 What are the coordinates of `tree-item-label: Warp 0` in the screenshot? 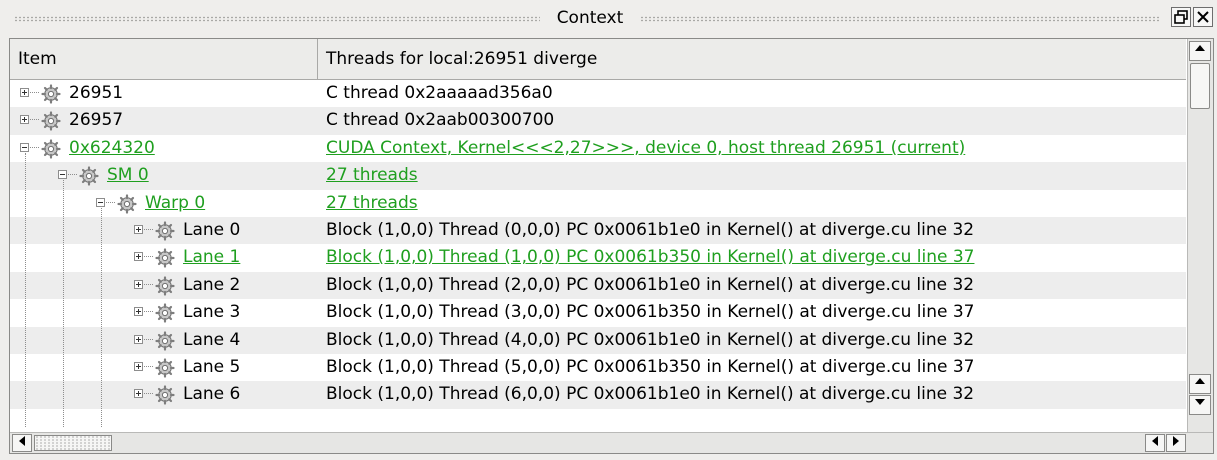 It's located at (175, 203).